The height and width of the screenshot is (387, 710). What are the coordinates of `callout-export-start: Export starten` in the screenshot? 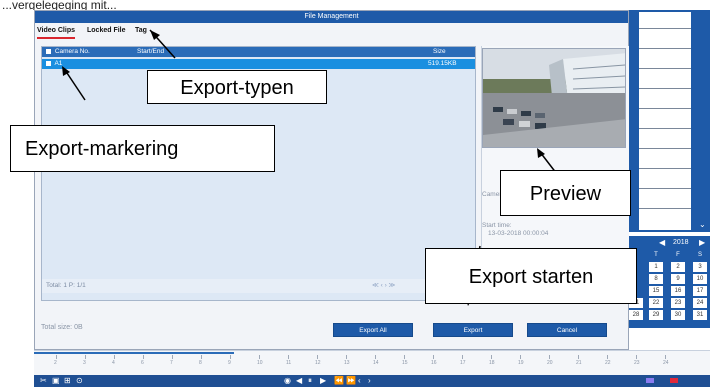 It's located at (531, 276).